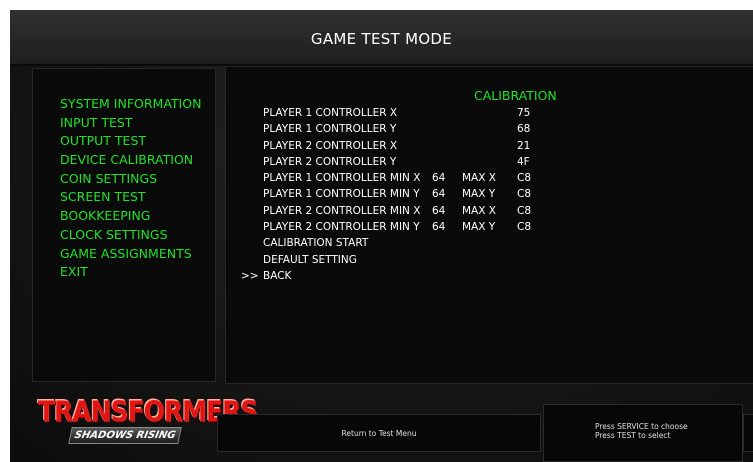 Image resolution: width=753 pixels, height=462 pixels. I want to click on calibration-row-player-2-controller-min-x: PLAYER 2 CONTROLLER MIN X 64 MAX X C8, so click(489, 211).